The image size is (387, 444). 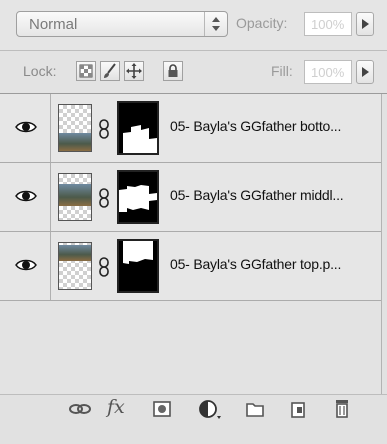 I want to click on blend-mode-value: Normal, so click(x=53, y=24).